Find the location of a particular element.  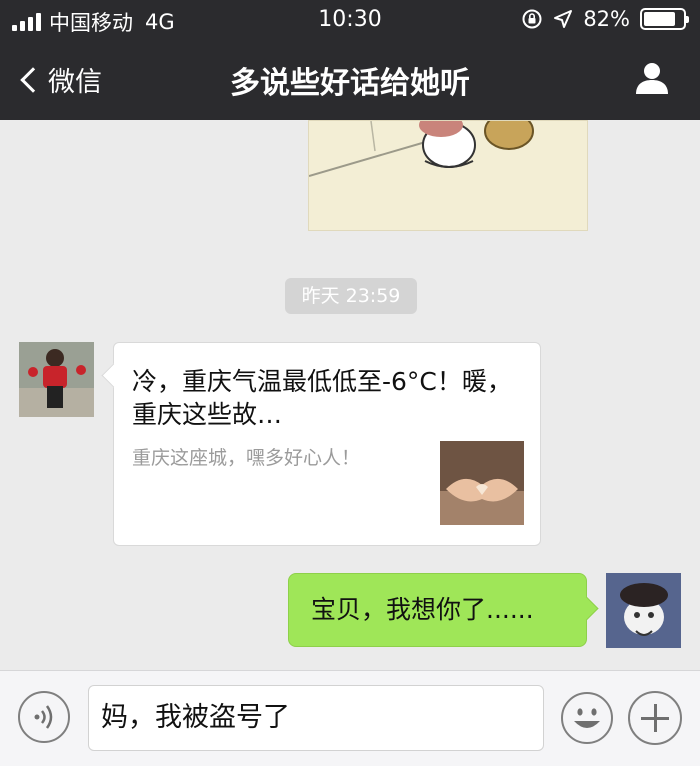

sticker-drawing is located at coordinates (448, 175).